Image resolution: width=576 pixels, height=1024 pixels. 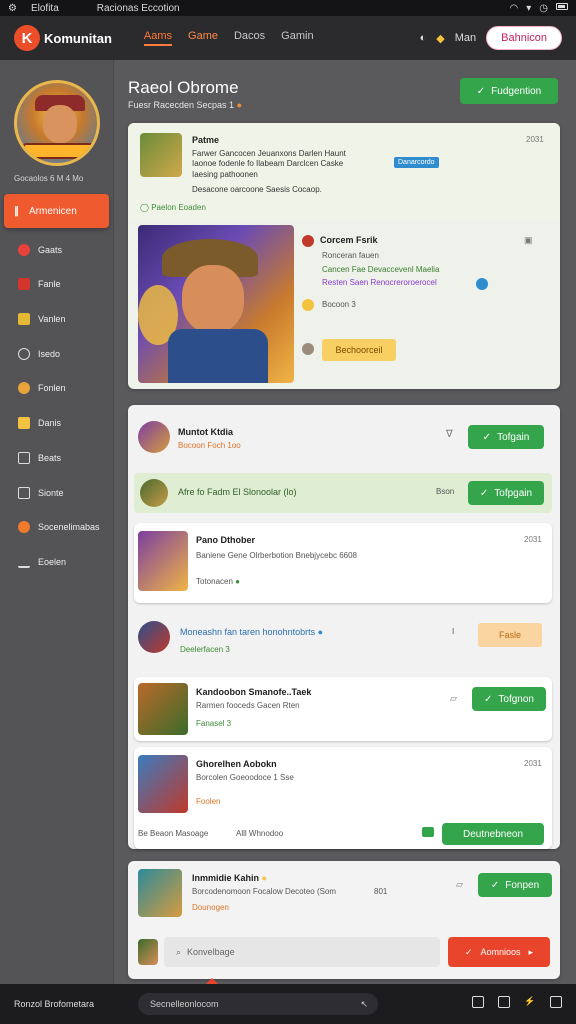 What do you see at coordinates (54, 1004) in the screenshot?
I see `bottom-left-label: Ronzol Brofometara` at bounding box center [54, 1004].